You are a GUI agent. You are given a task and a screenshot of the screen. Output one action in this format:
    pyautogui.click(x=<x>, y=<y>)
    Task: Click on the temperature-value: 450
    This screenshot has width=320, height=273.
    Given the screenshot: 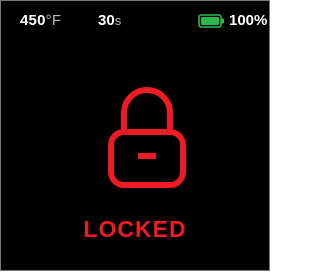 What is the action you would take?
    pyautogui.click(x=33, y=20)
    